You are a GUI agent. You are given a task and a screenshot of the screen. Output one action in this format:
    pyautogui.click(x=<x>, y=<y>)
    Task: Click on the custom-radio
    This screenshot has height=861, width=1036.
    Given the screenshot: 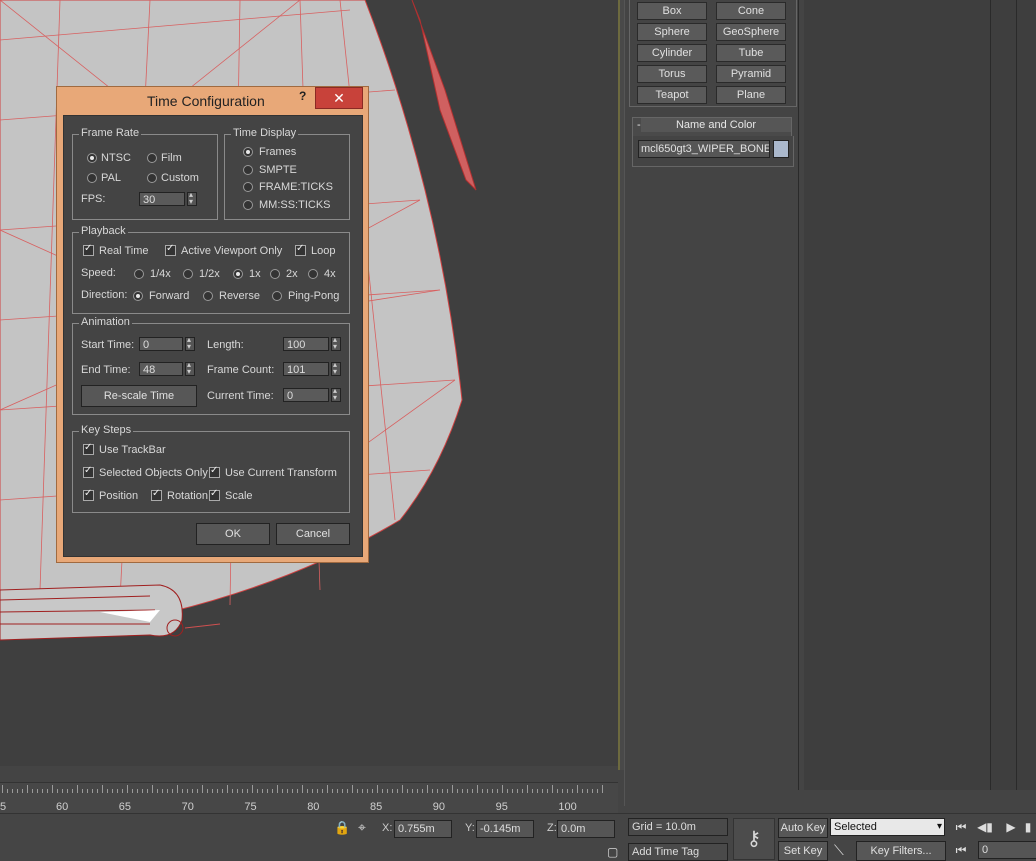 What is the action you would take?
    pyautogui.click(x=152, y=178)
    